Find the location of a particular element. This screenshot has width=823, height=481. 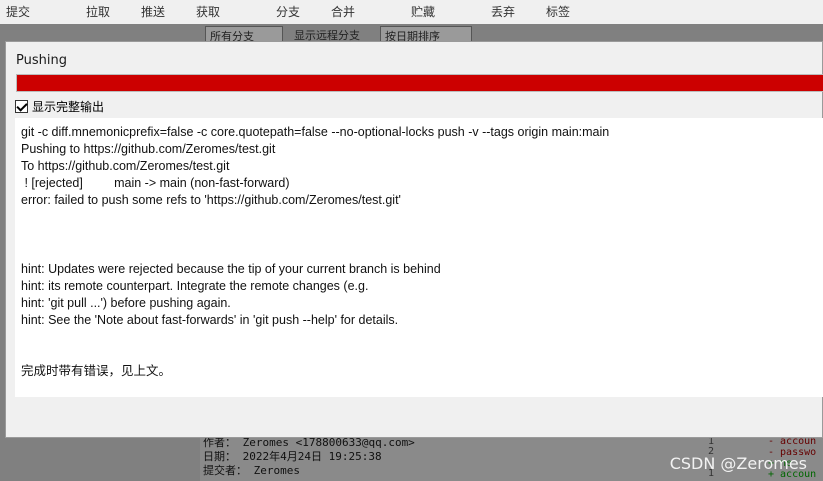

show-full-output-toggle: 显示完整输出 is located at coordinates (59, 106).